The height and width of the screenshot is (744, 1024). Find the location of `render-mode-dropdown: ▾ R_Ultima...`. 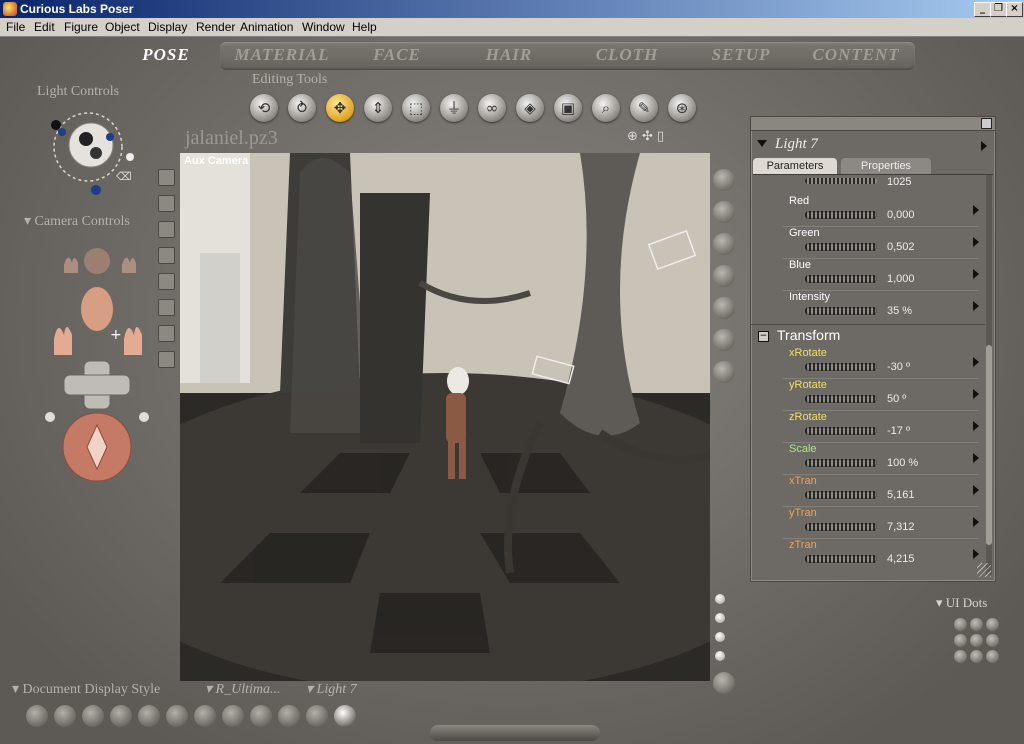

render-mode-dropdown: ▾ R_Ultima... is located at coordinates (242, 689).